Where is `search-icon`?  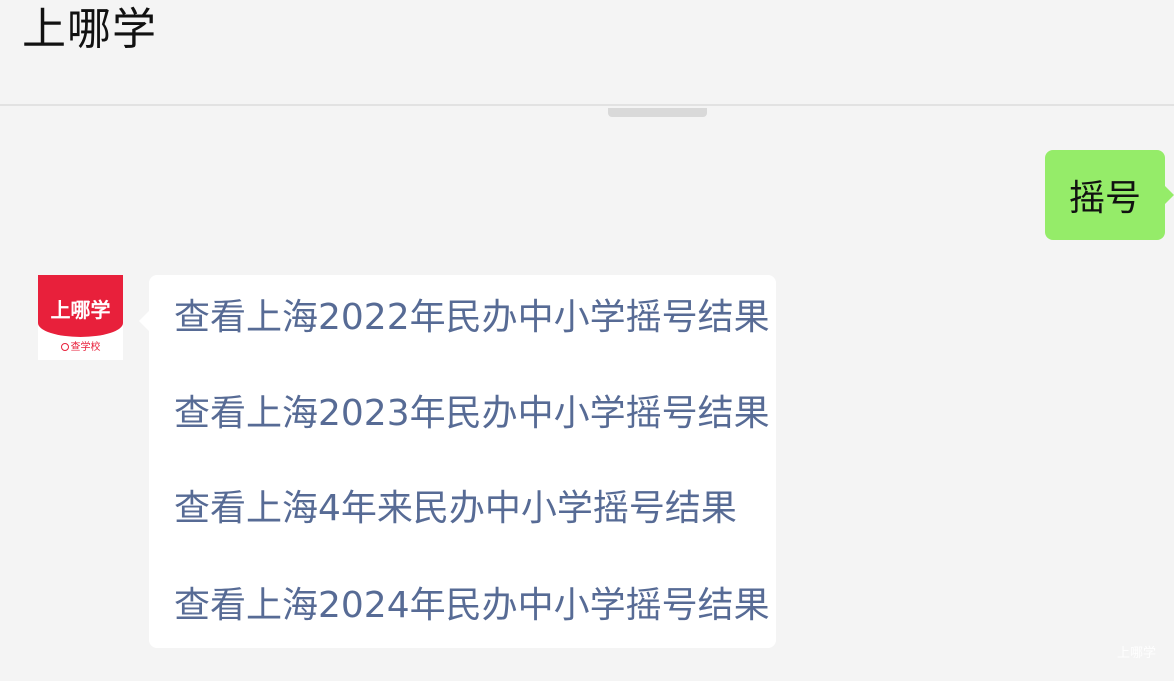 search-icon is located at coordinates (64, 347).